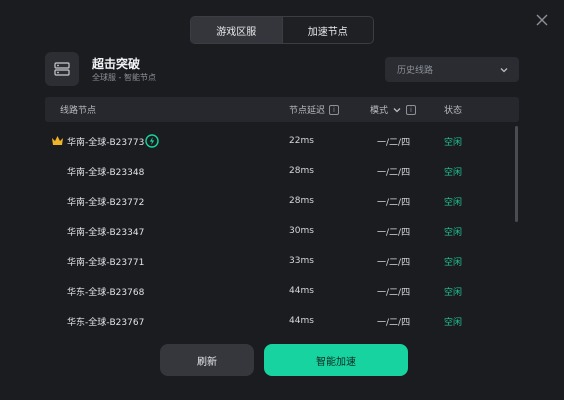 The height and width of the screenshot is (400, 564). I want to click on table-row: 华南-全球-B23771 33ms 一/二/四 空闲, so click(280, 261).